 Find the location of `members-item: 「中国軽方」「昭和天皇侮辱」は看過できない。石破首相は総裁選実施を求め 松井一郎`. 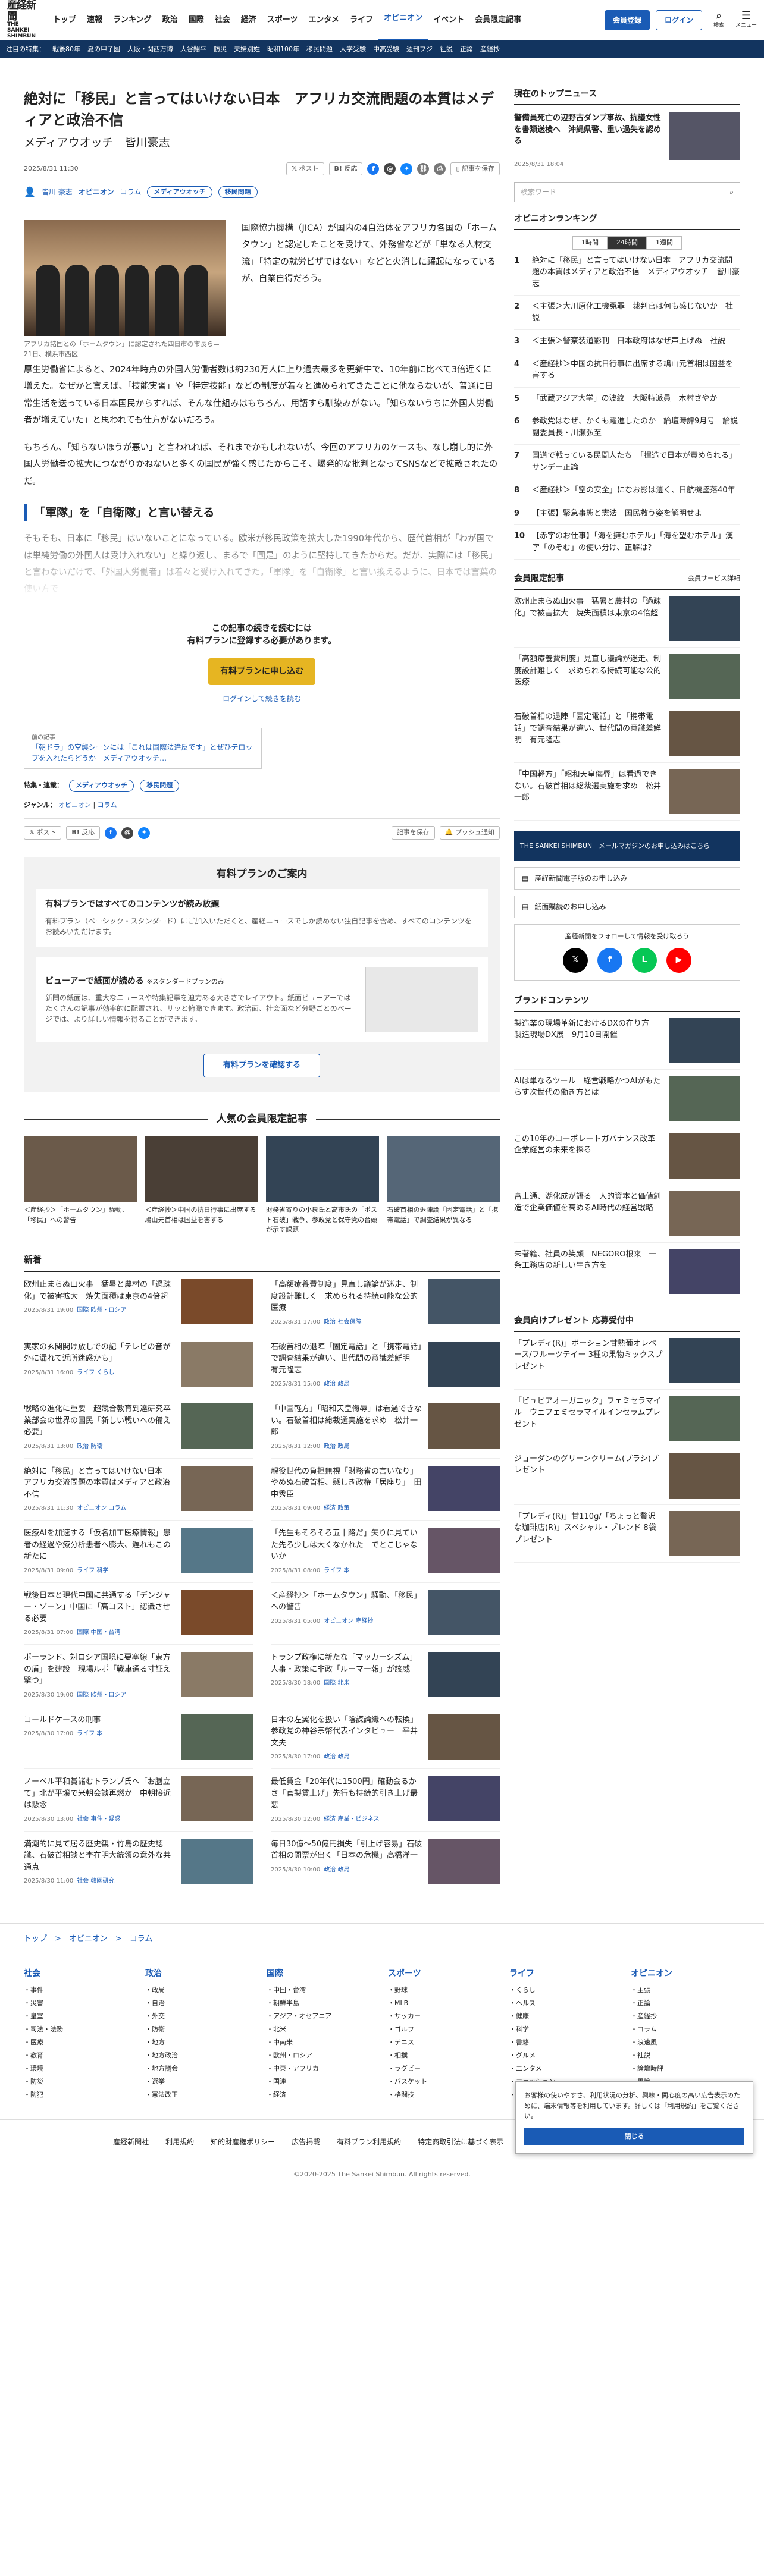

members-item: 「中国軽方」「昭和天皇侮辱」は看過できない。石破首相は総裁選実施を求め 松井一郎 is located at coordinates (627, 792).